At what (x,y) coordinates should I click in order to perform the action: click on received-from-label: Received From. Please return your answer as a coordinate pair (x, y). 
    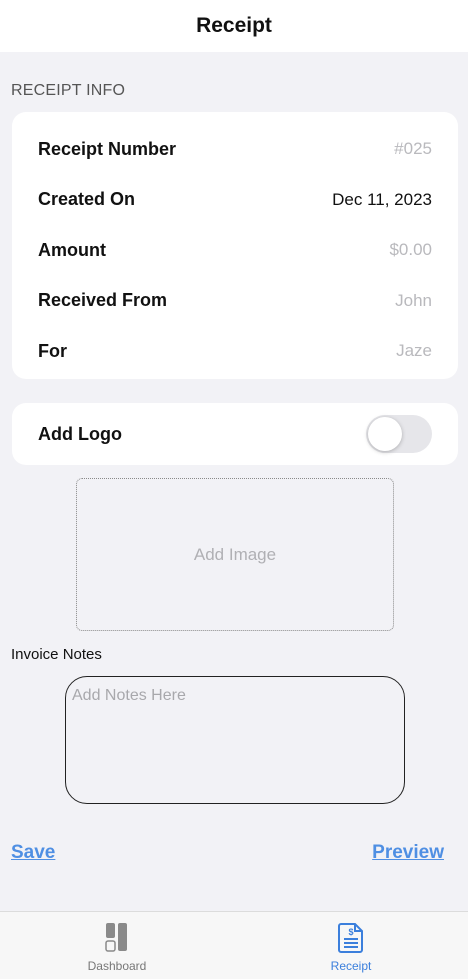
    Looking at the image, I should click on (103, 300).